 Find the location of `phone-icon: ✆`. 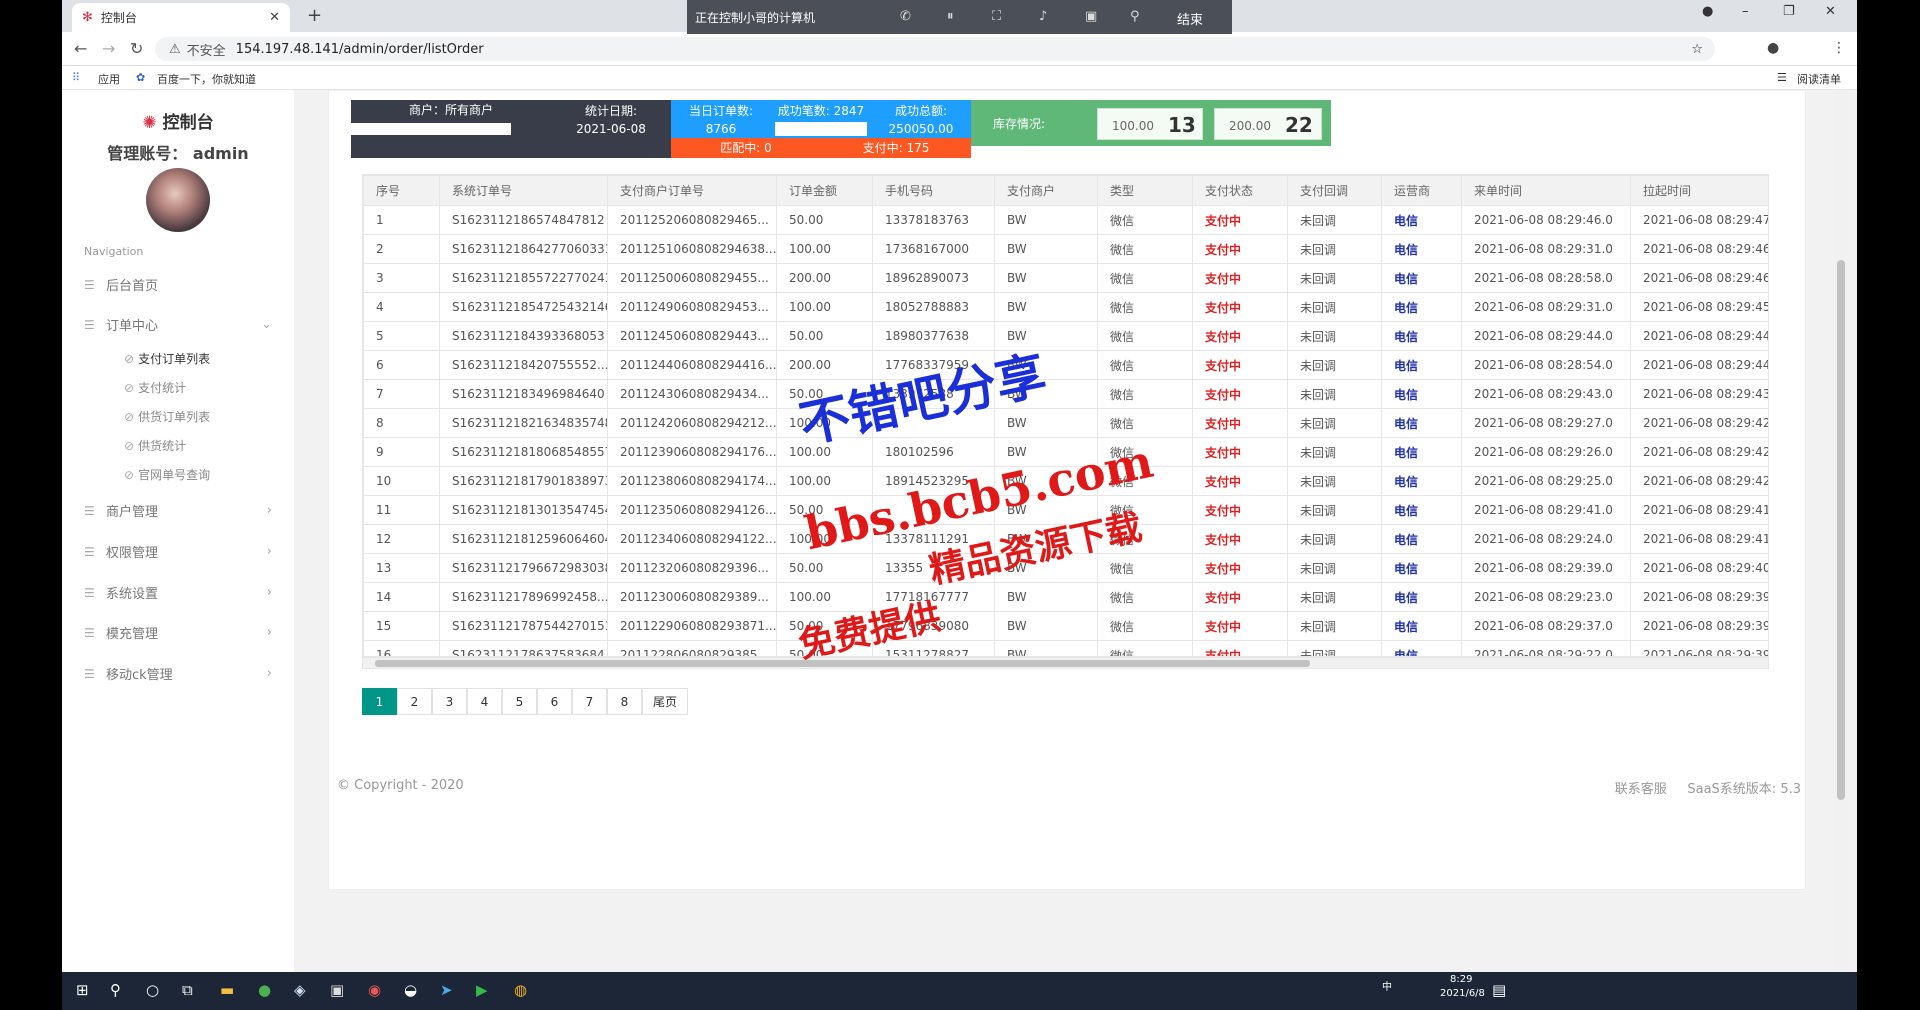

phone-icon: ✆ is located at coordinates (905, 16).